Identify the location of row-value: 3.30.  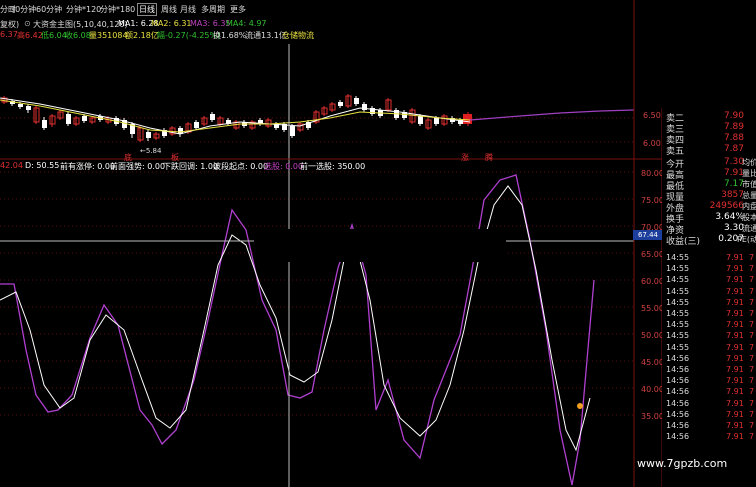
(733, 228).